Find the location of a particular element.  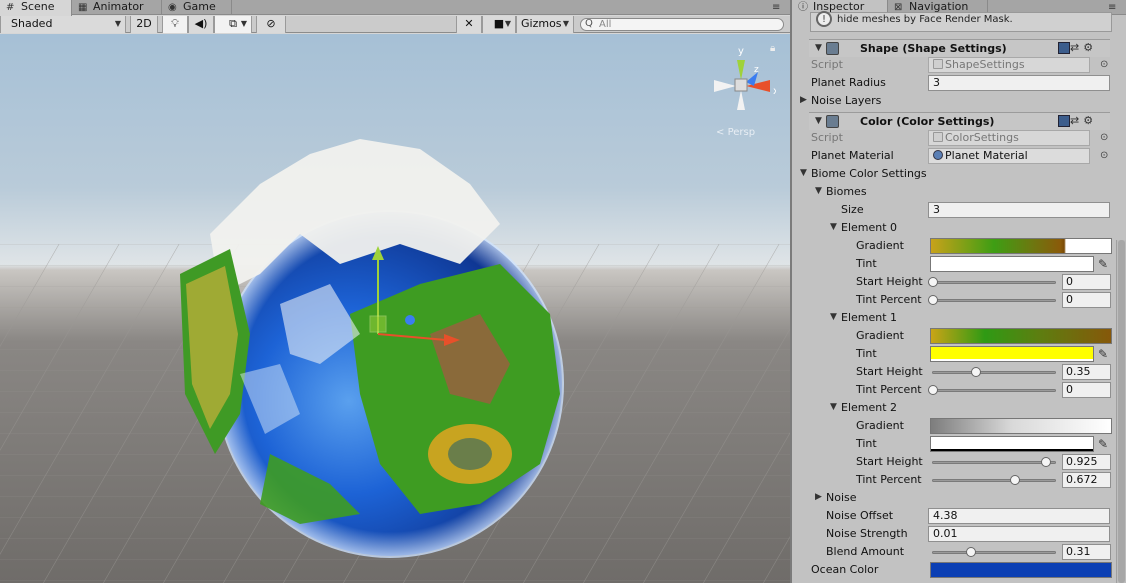

orientation-gizmo: y x z is located at coordinates (743, 82).